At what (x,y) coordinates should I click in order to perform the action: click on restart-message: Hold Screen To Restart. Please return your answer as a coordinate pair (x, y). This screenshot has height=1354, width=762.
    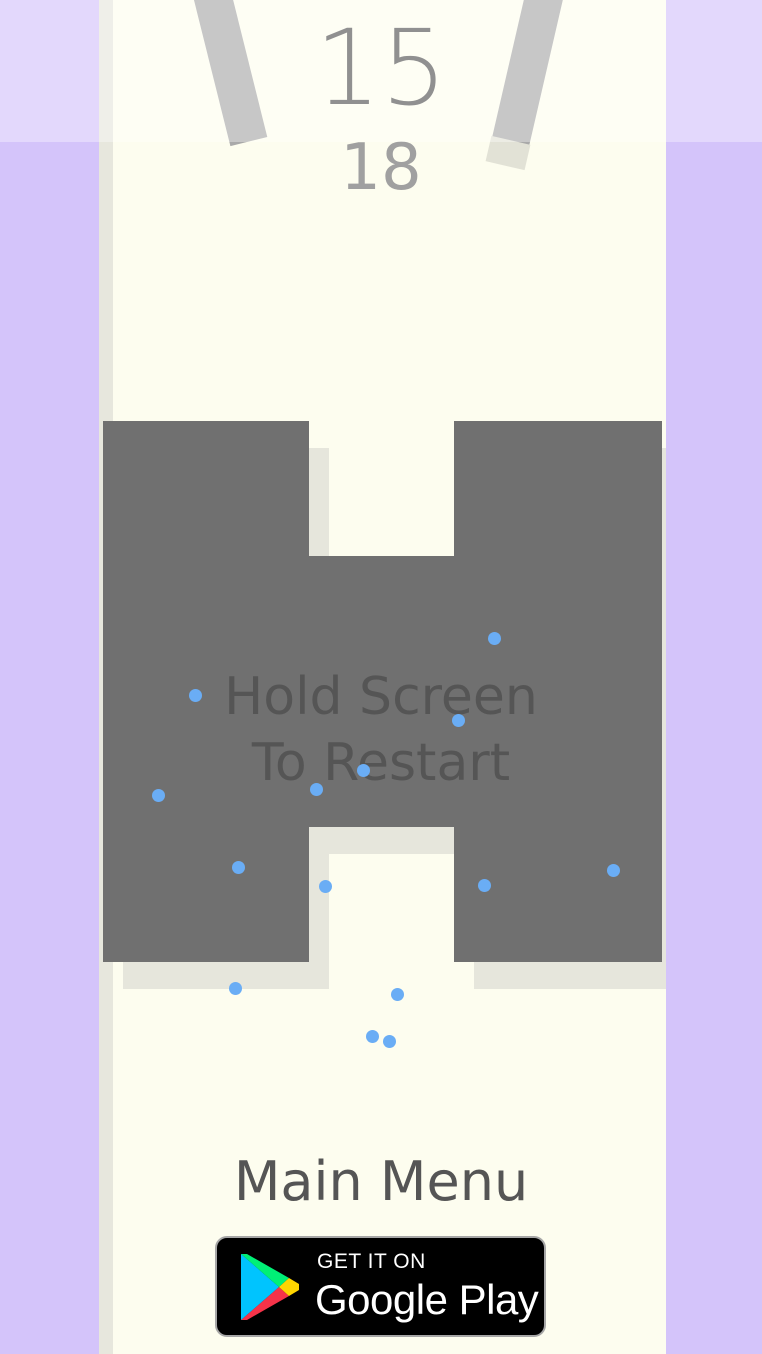
    Looking at the image, I should click on (381, 730).